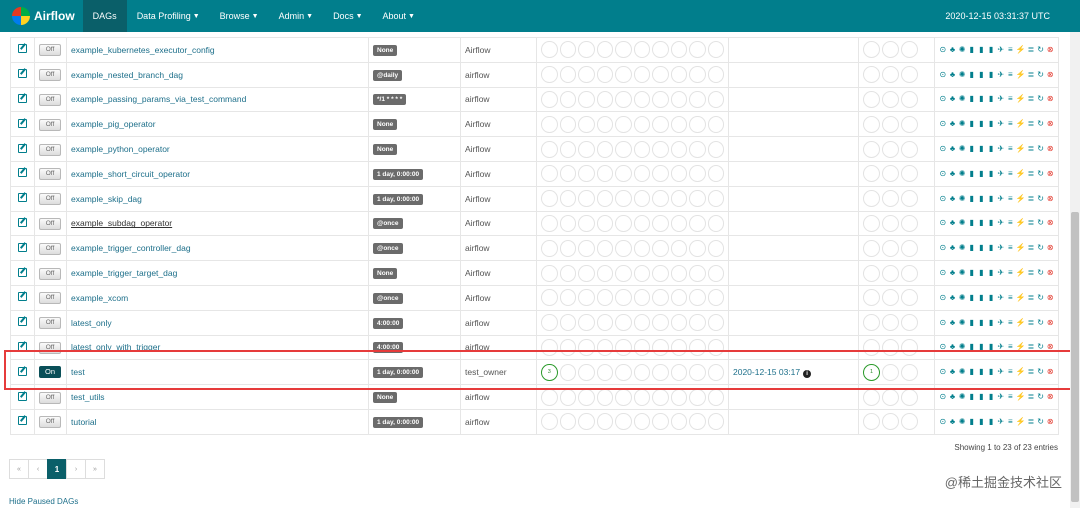  Describe the element at coordinates (168, 16) in the screenshot. I see `nav-data-profiling: Data Profiling ▼` at that location.